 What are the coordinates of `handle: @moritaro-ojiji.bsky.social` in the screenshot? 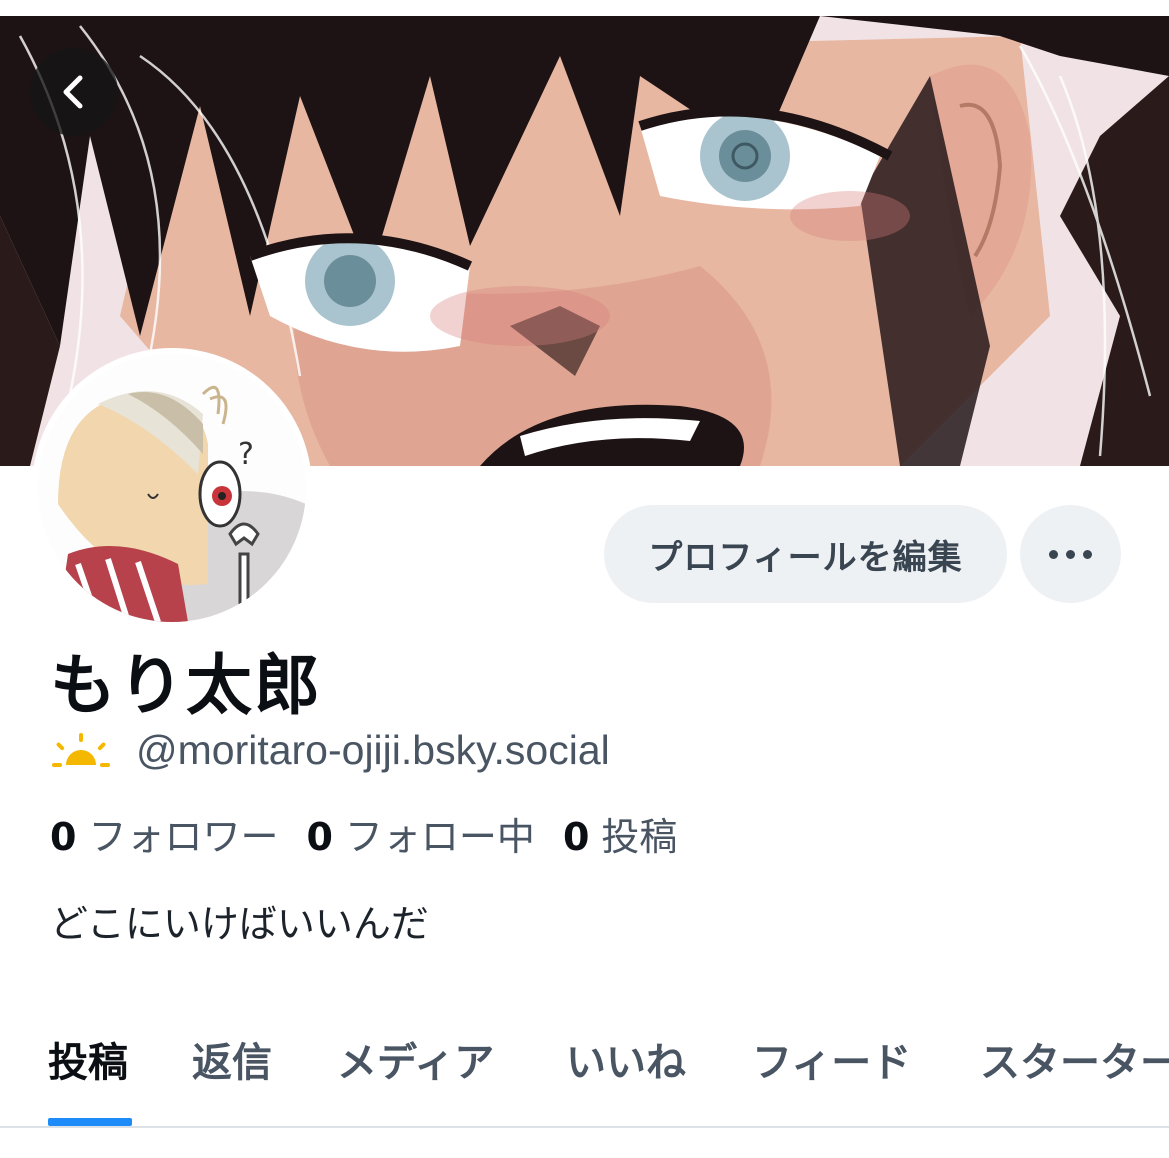 It's located at (373, 750).